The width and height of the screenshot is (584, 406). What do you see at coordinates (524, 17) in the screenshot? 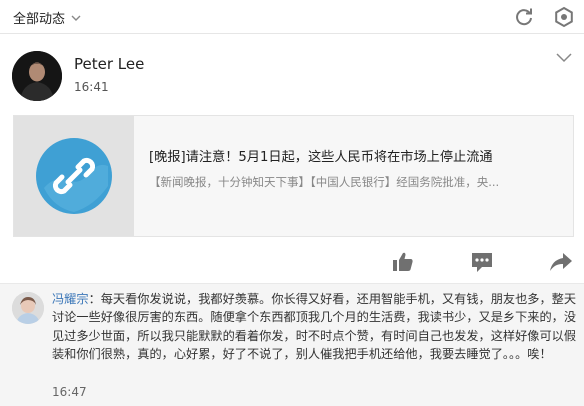
I see `refresh-icon` at bounding box center [524, 17].